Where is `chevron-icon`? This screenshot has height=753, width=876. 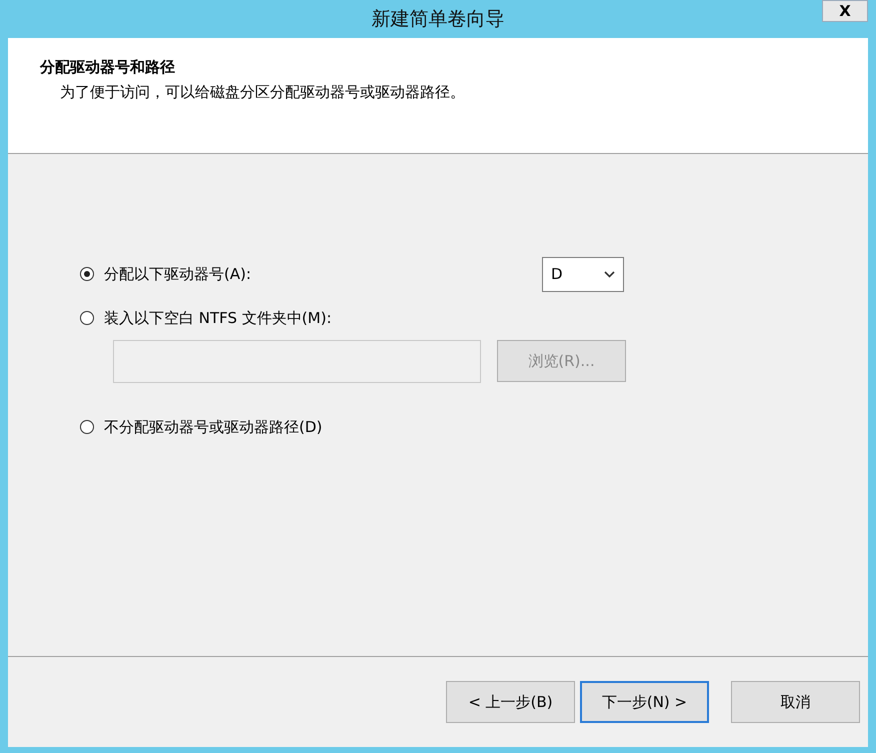
chevron-icon is located at coordinates (609, 274).